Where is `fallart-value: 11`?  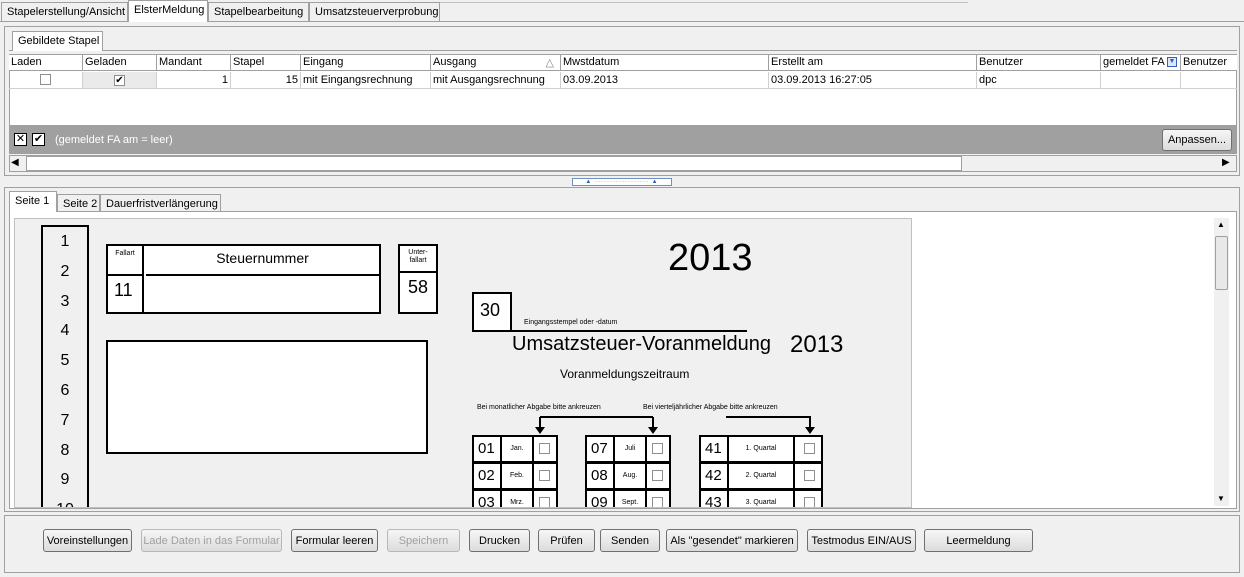
fallart-value: 11 is located at coordinates (126, 294).